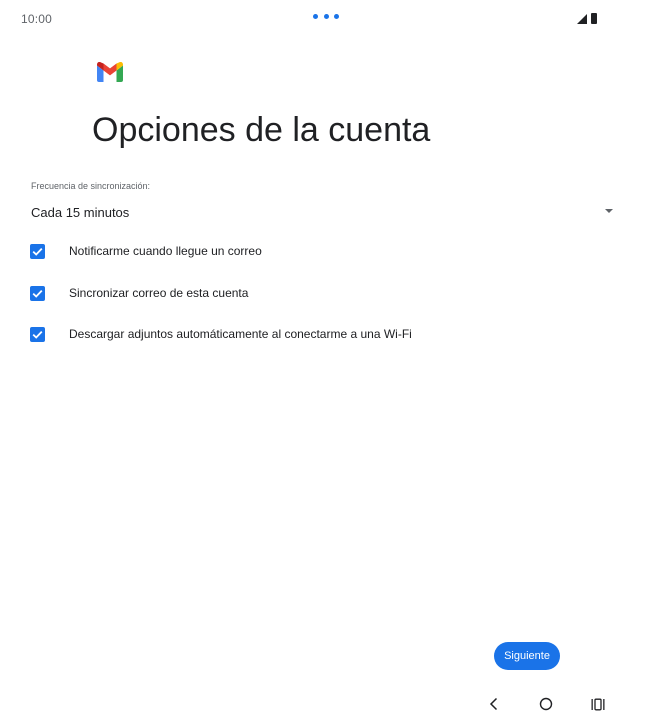  I want to click on recents-icon, so click(598, 704).